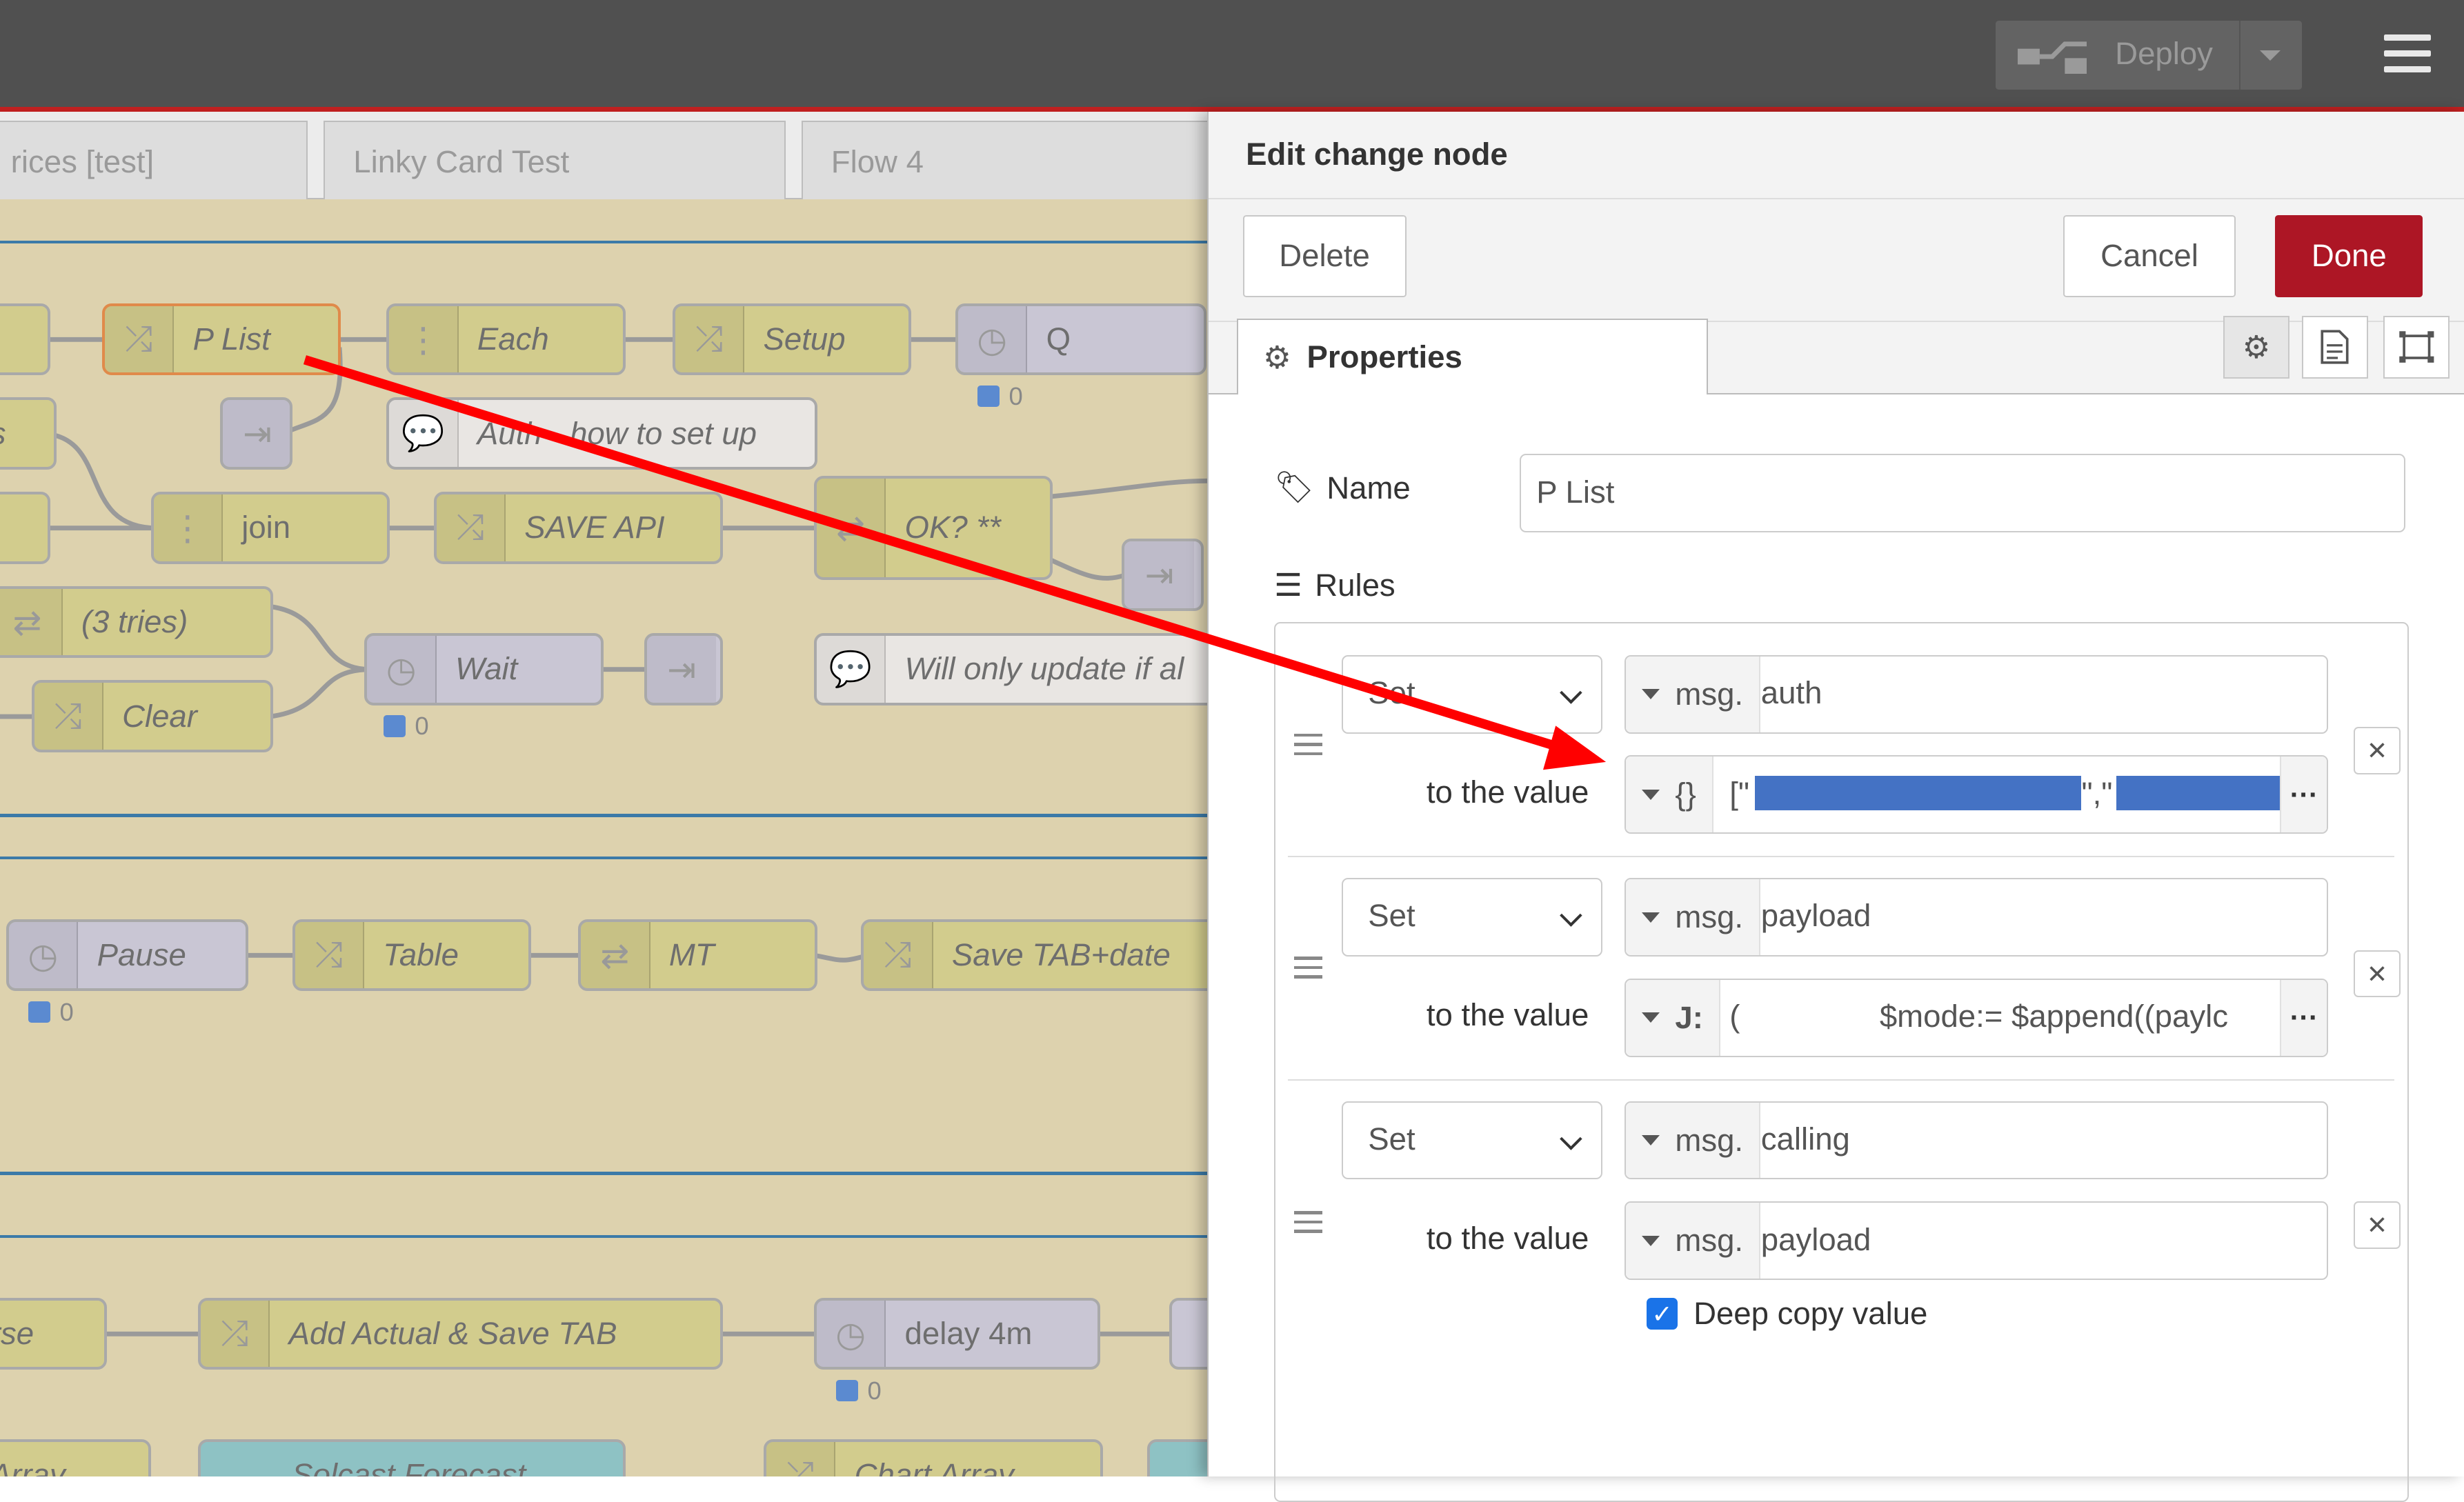 Image resolution: width=2464 pixels, height=1502 pixels. Describe the element at coordinates (1673, 1018) in the screenshot. I see `type-selector: J:` at that location.